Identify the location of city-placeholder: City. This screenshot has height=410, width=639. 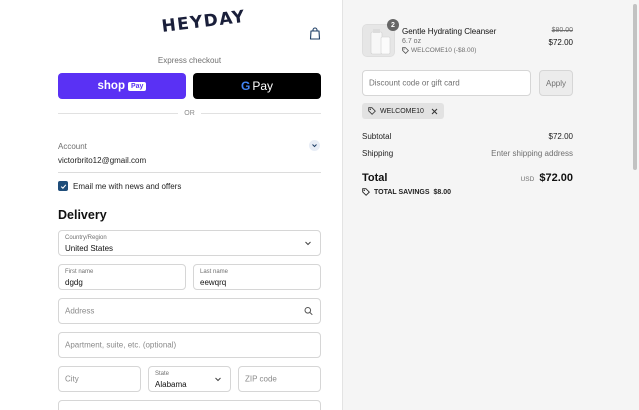
(72, 379).